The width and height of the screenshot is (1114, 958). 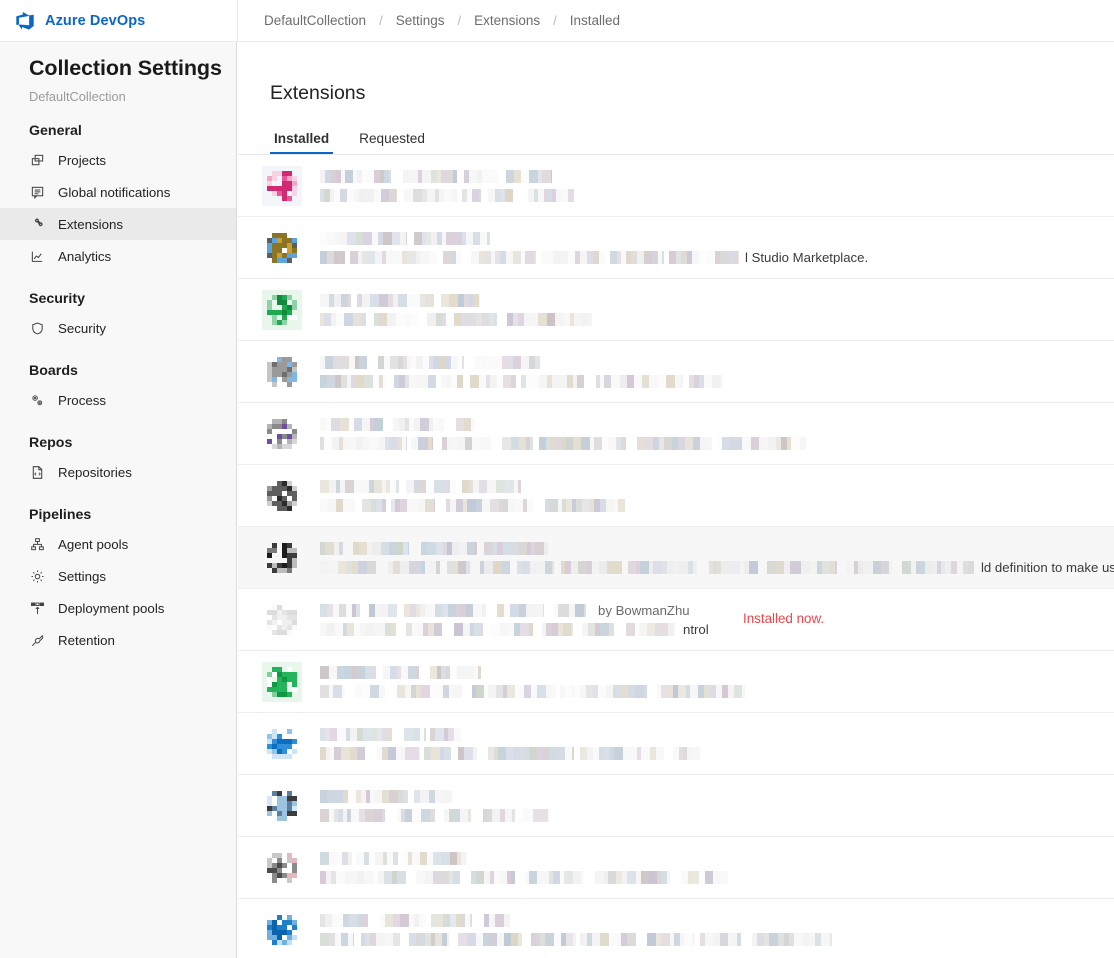 I want to click on breadcrumb-item-defaultcollection: DefaultCollection, so click(x=315, y=20).